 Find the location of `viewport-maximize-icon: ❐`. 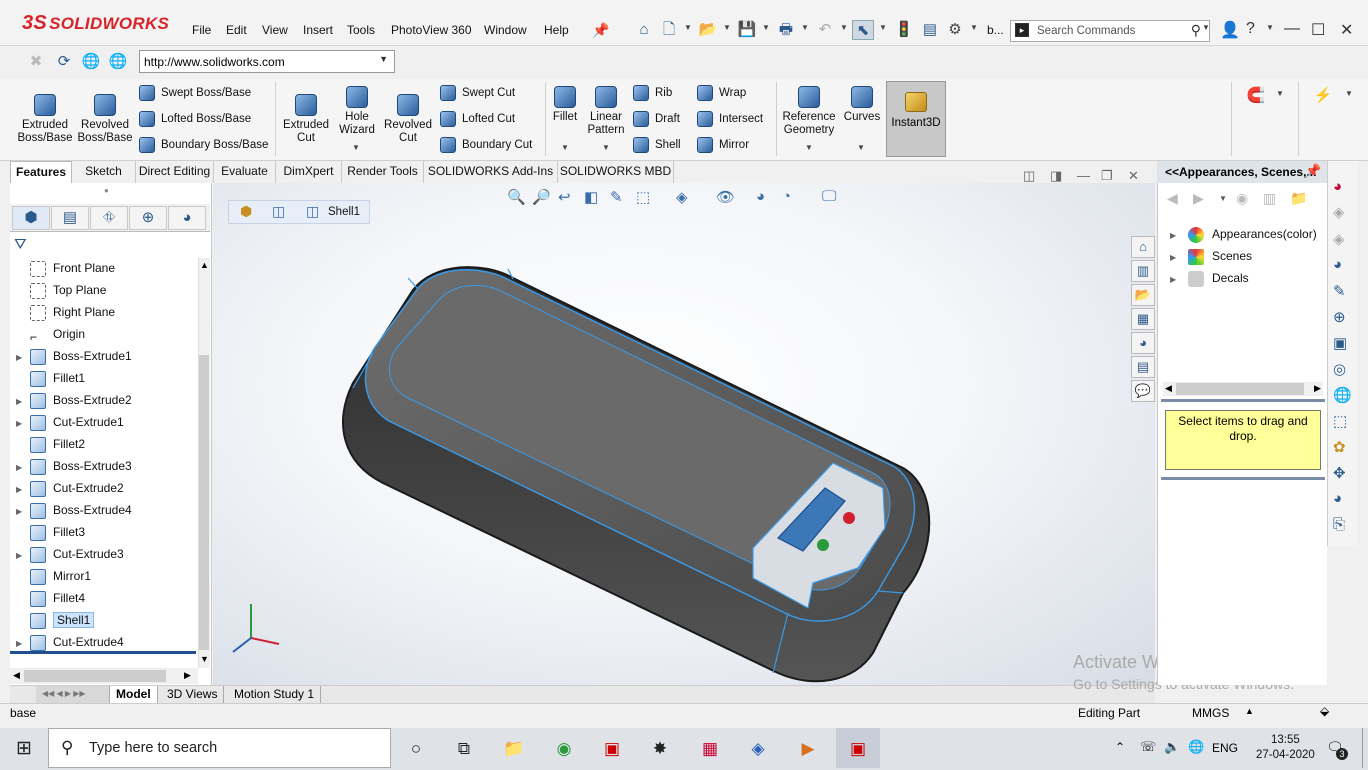

viewport-maximize-icon: ❐ is located at coordinates (1107, 176).